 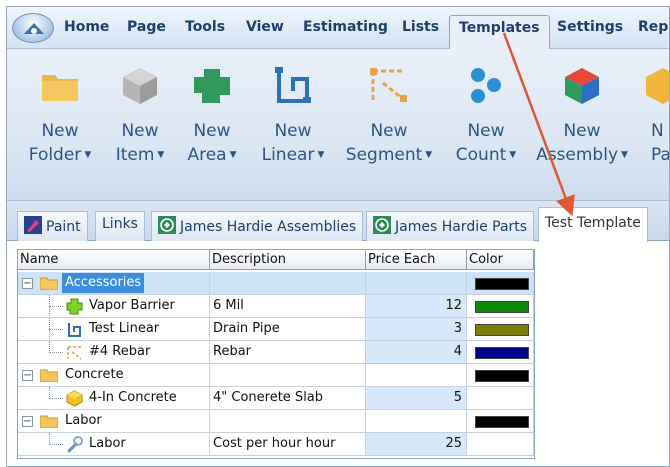 I want to click on name-cell: 4-In Concrete, so click(x=114, y=398).